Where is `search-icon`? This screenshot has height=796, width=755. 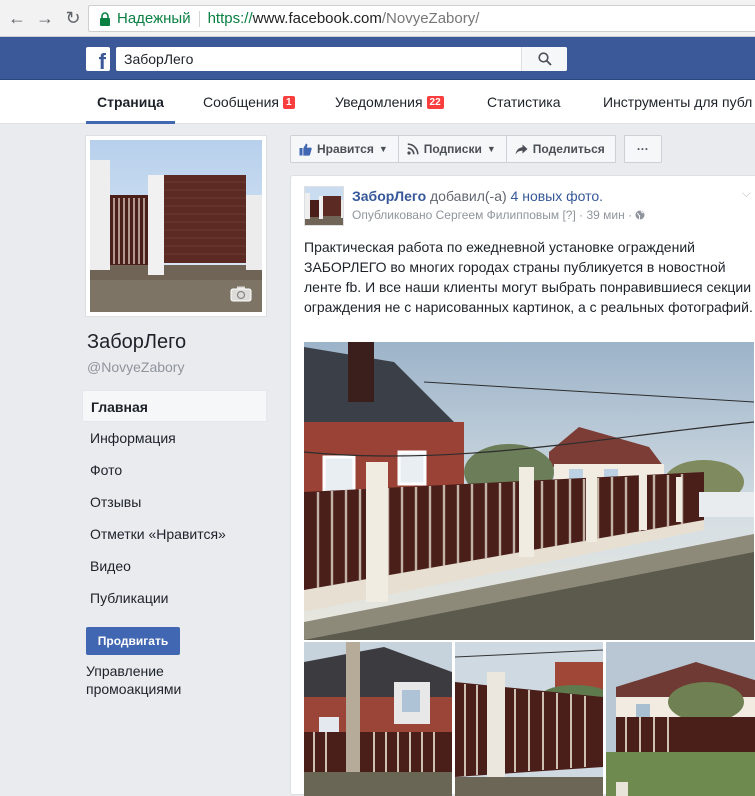 search-icon is located at coordinates (544, 59).